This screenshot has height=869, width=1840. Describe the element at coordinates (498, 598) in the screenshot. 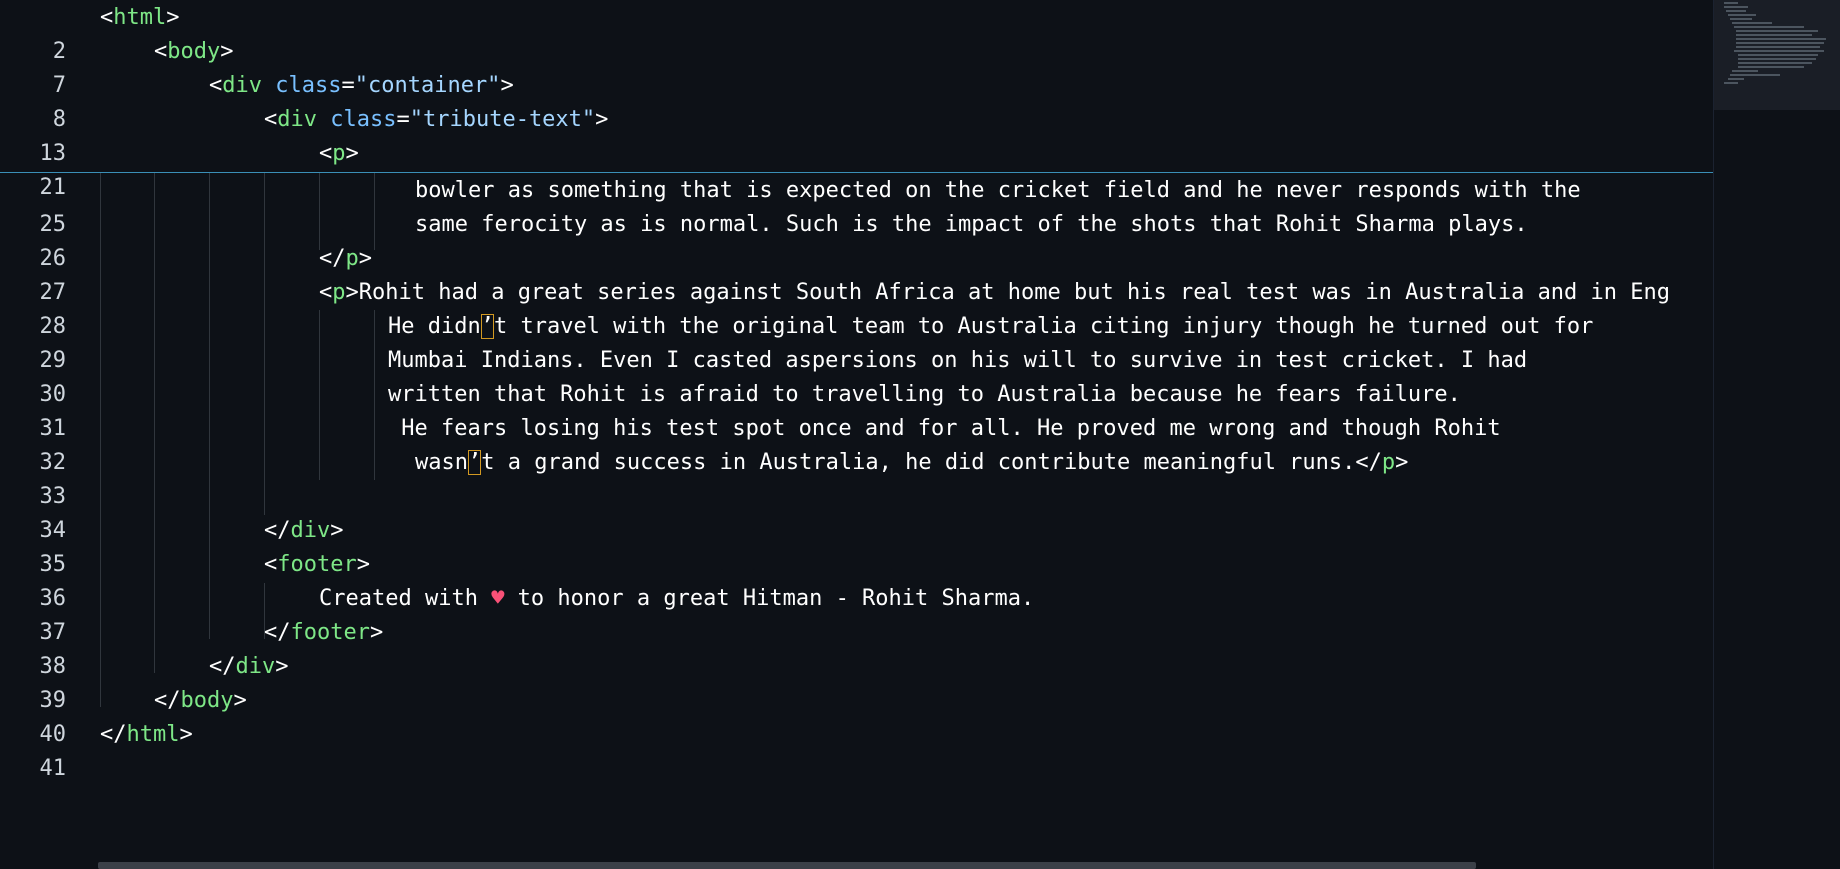

I see `heart-icon: ♥` at that location.